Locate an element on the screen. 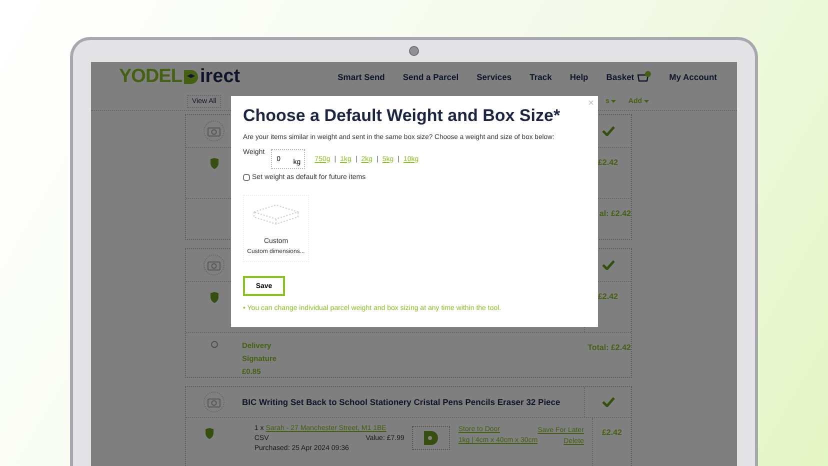 Image resolution: width=828 pixels, height=466 pixels. checkbox is located at coordinates (246, 177).